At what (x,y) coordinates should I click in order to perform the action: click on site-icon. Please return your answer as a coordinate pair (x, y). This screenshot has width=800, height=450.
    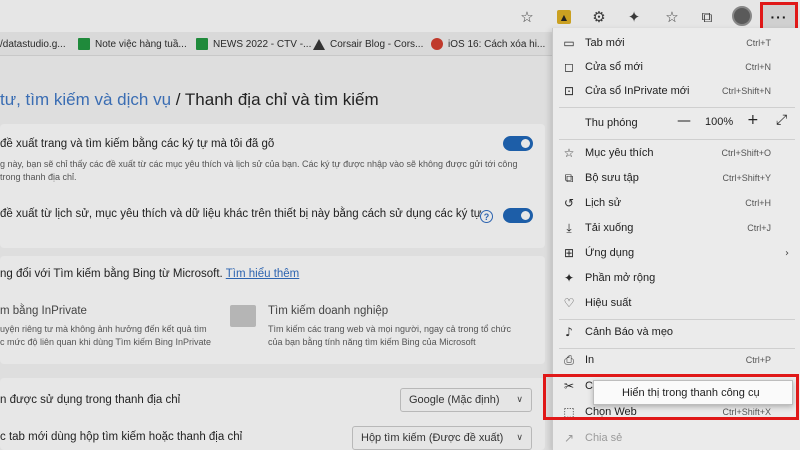
    Looking at the image, I should click on (437, 44).